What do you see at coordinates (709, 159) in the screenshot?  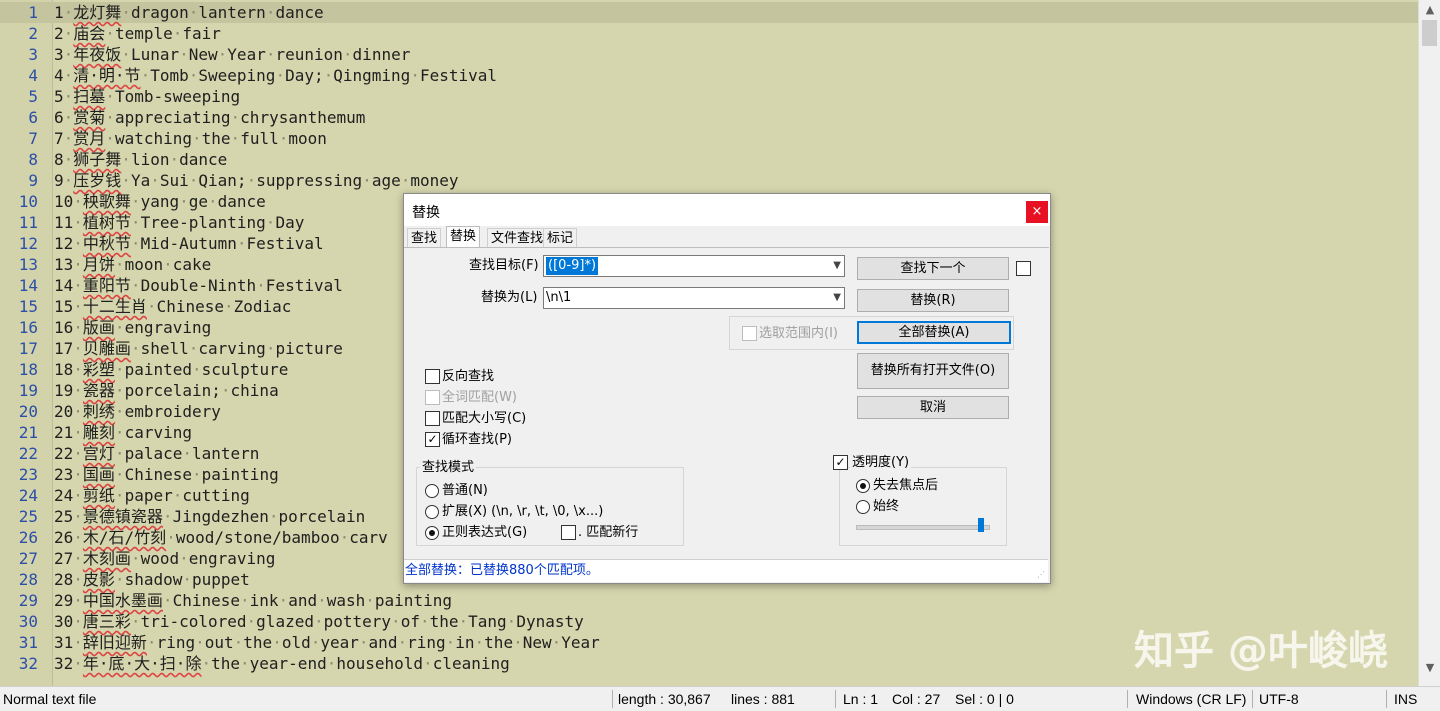 I see `editor-line: 8 8·狮子舞·lion·dance` at bounding box center [709, 159].